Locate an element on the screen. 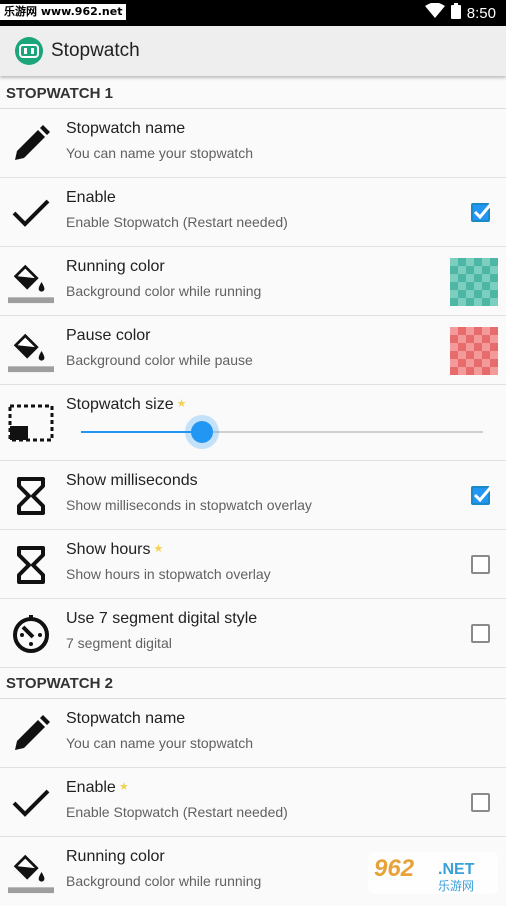 This screenshot has width=506, height=906. pause-color-swatch is located at coordinates (474, 351).